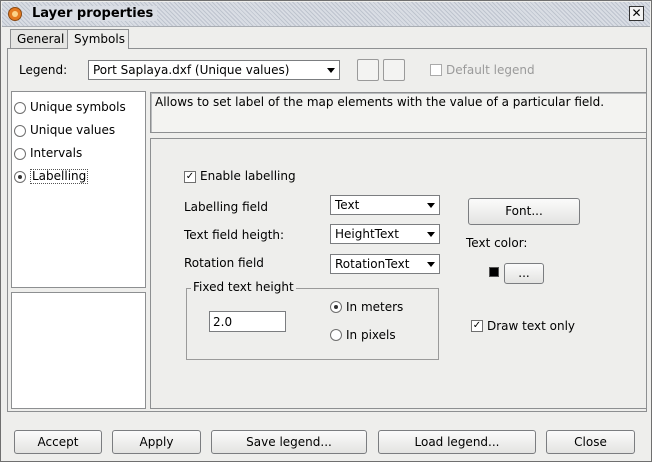  I want to click on window-title: Layer properties, so click(94, 13).